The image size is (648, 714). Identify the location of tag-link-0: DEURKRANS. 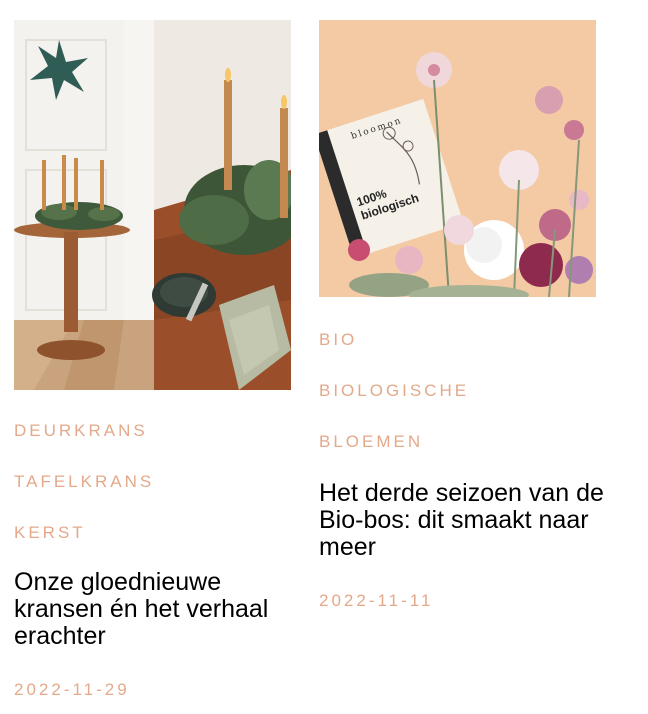
(164, 431).